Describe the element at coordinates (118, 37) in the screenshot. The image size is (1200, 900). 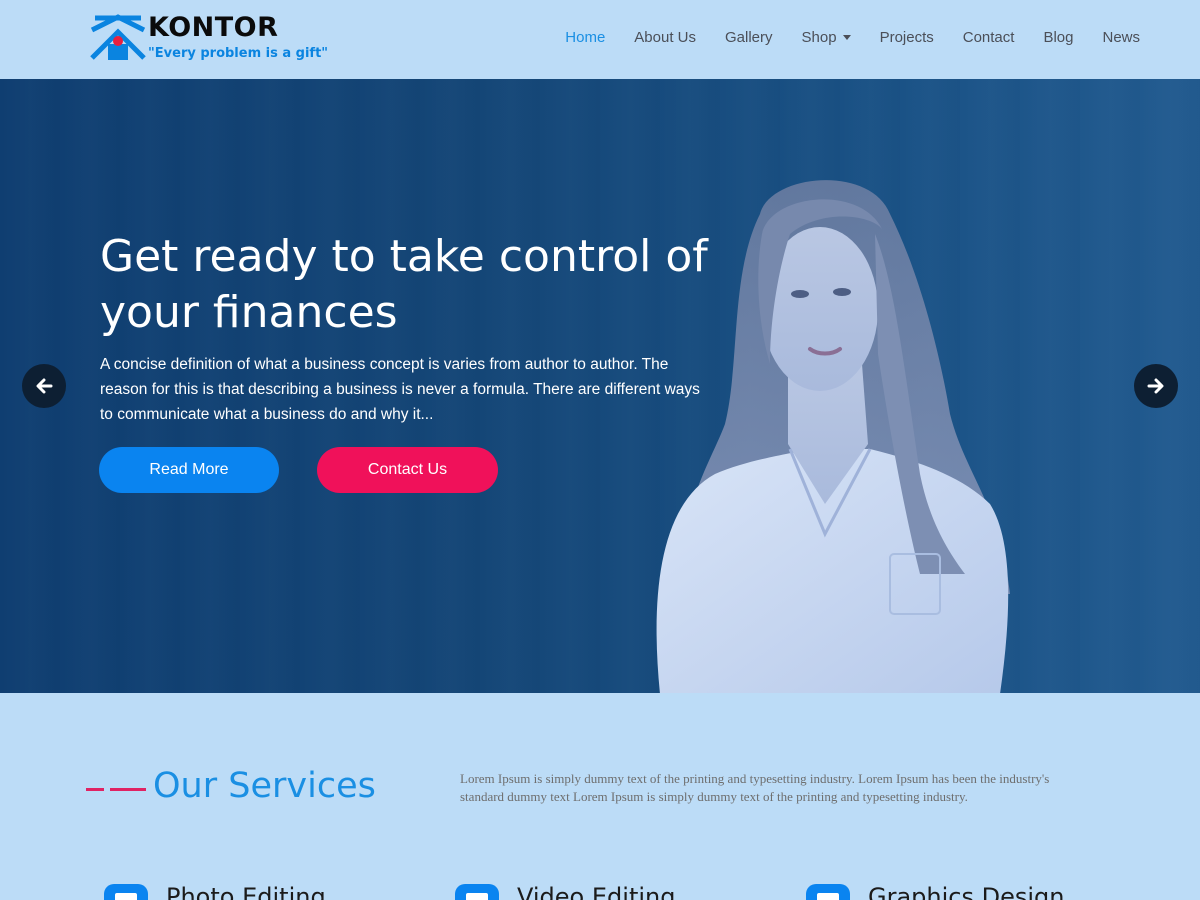
I see `logo-house-icon` at that location.